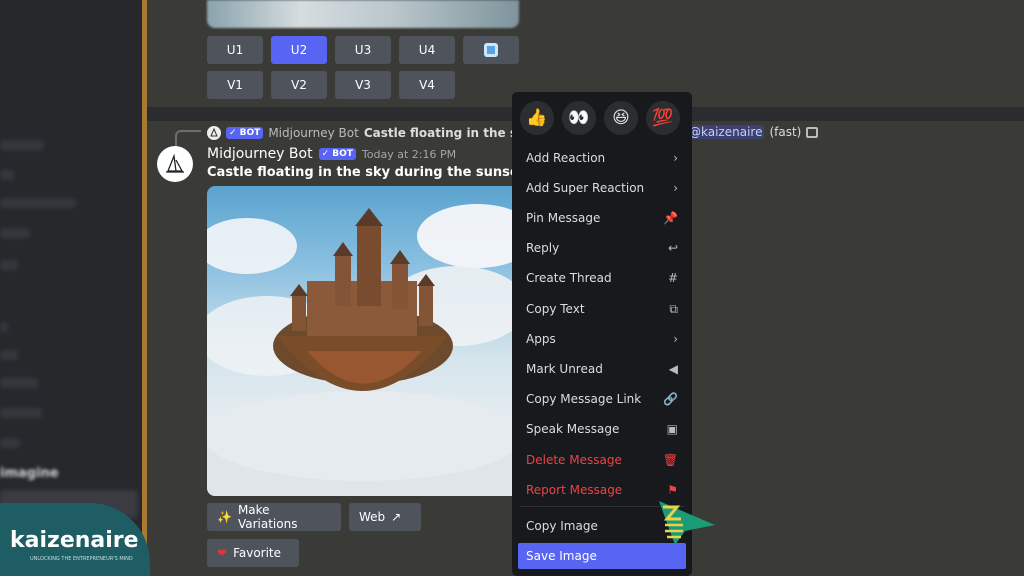 The image size is (1024, 576). What do you see at coordinates (602, 188) in the screenshot?
I see `menu-add-super-reaction: Add Super Reaction ›` at bounding box center [602, 188].